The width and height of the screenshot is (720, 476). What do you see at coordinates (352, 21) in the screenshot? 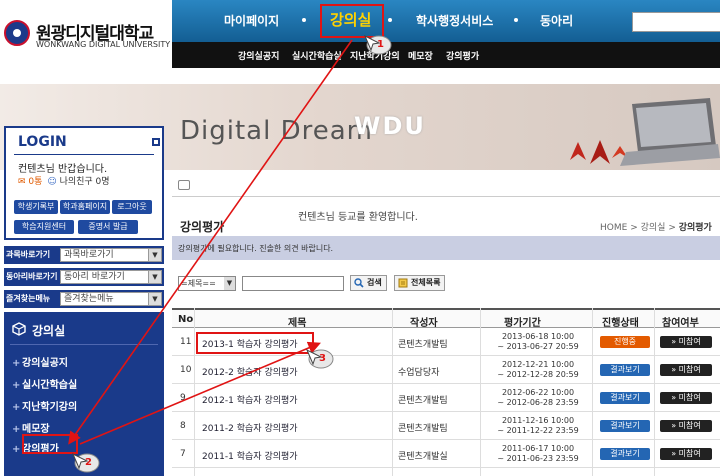
I see `highlight-lecture-room` at bounding box center [352, 21].